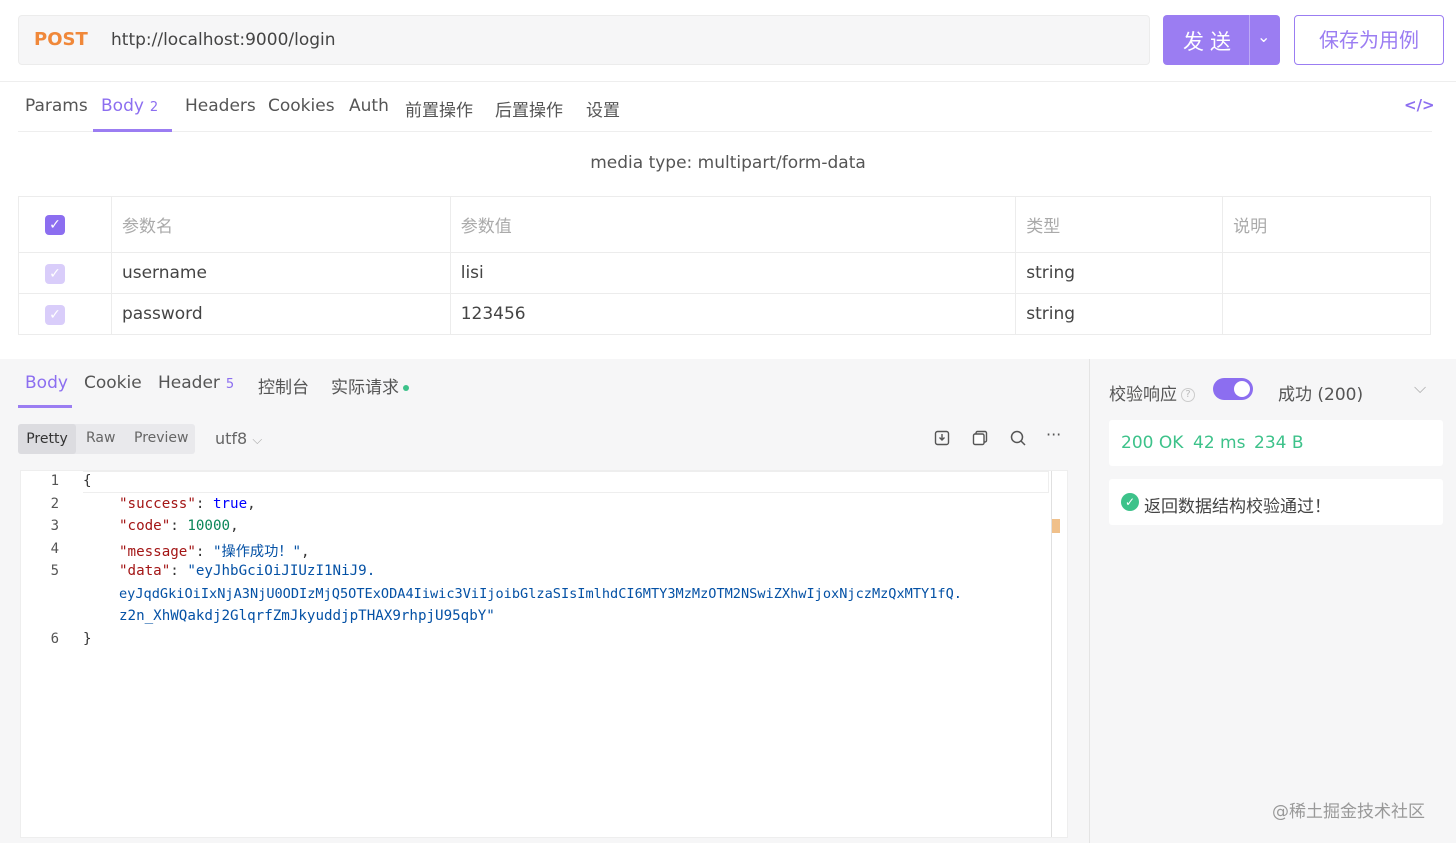  Describe the element at coordinates (209, 526) in the screenshot. I see `json-value: 10000` at that location.